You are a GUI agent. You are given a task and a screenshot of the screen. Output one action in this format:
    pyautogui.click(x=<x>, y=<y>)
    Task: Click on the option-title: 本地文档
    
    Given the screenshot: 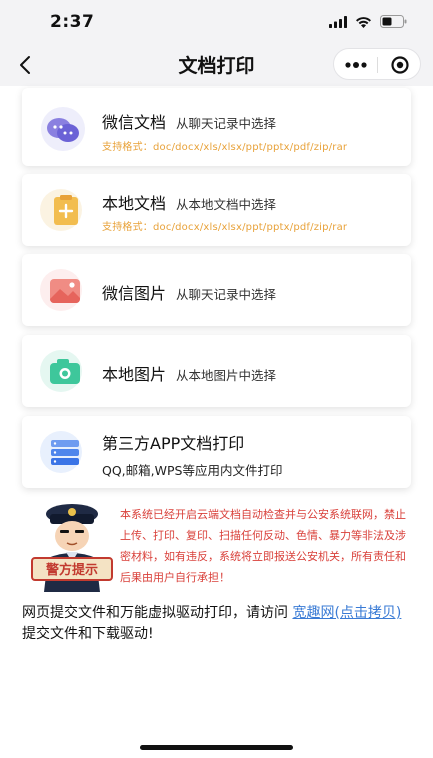 What is the action you would take?
    pyautogui.click(x=134, y=203)
    